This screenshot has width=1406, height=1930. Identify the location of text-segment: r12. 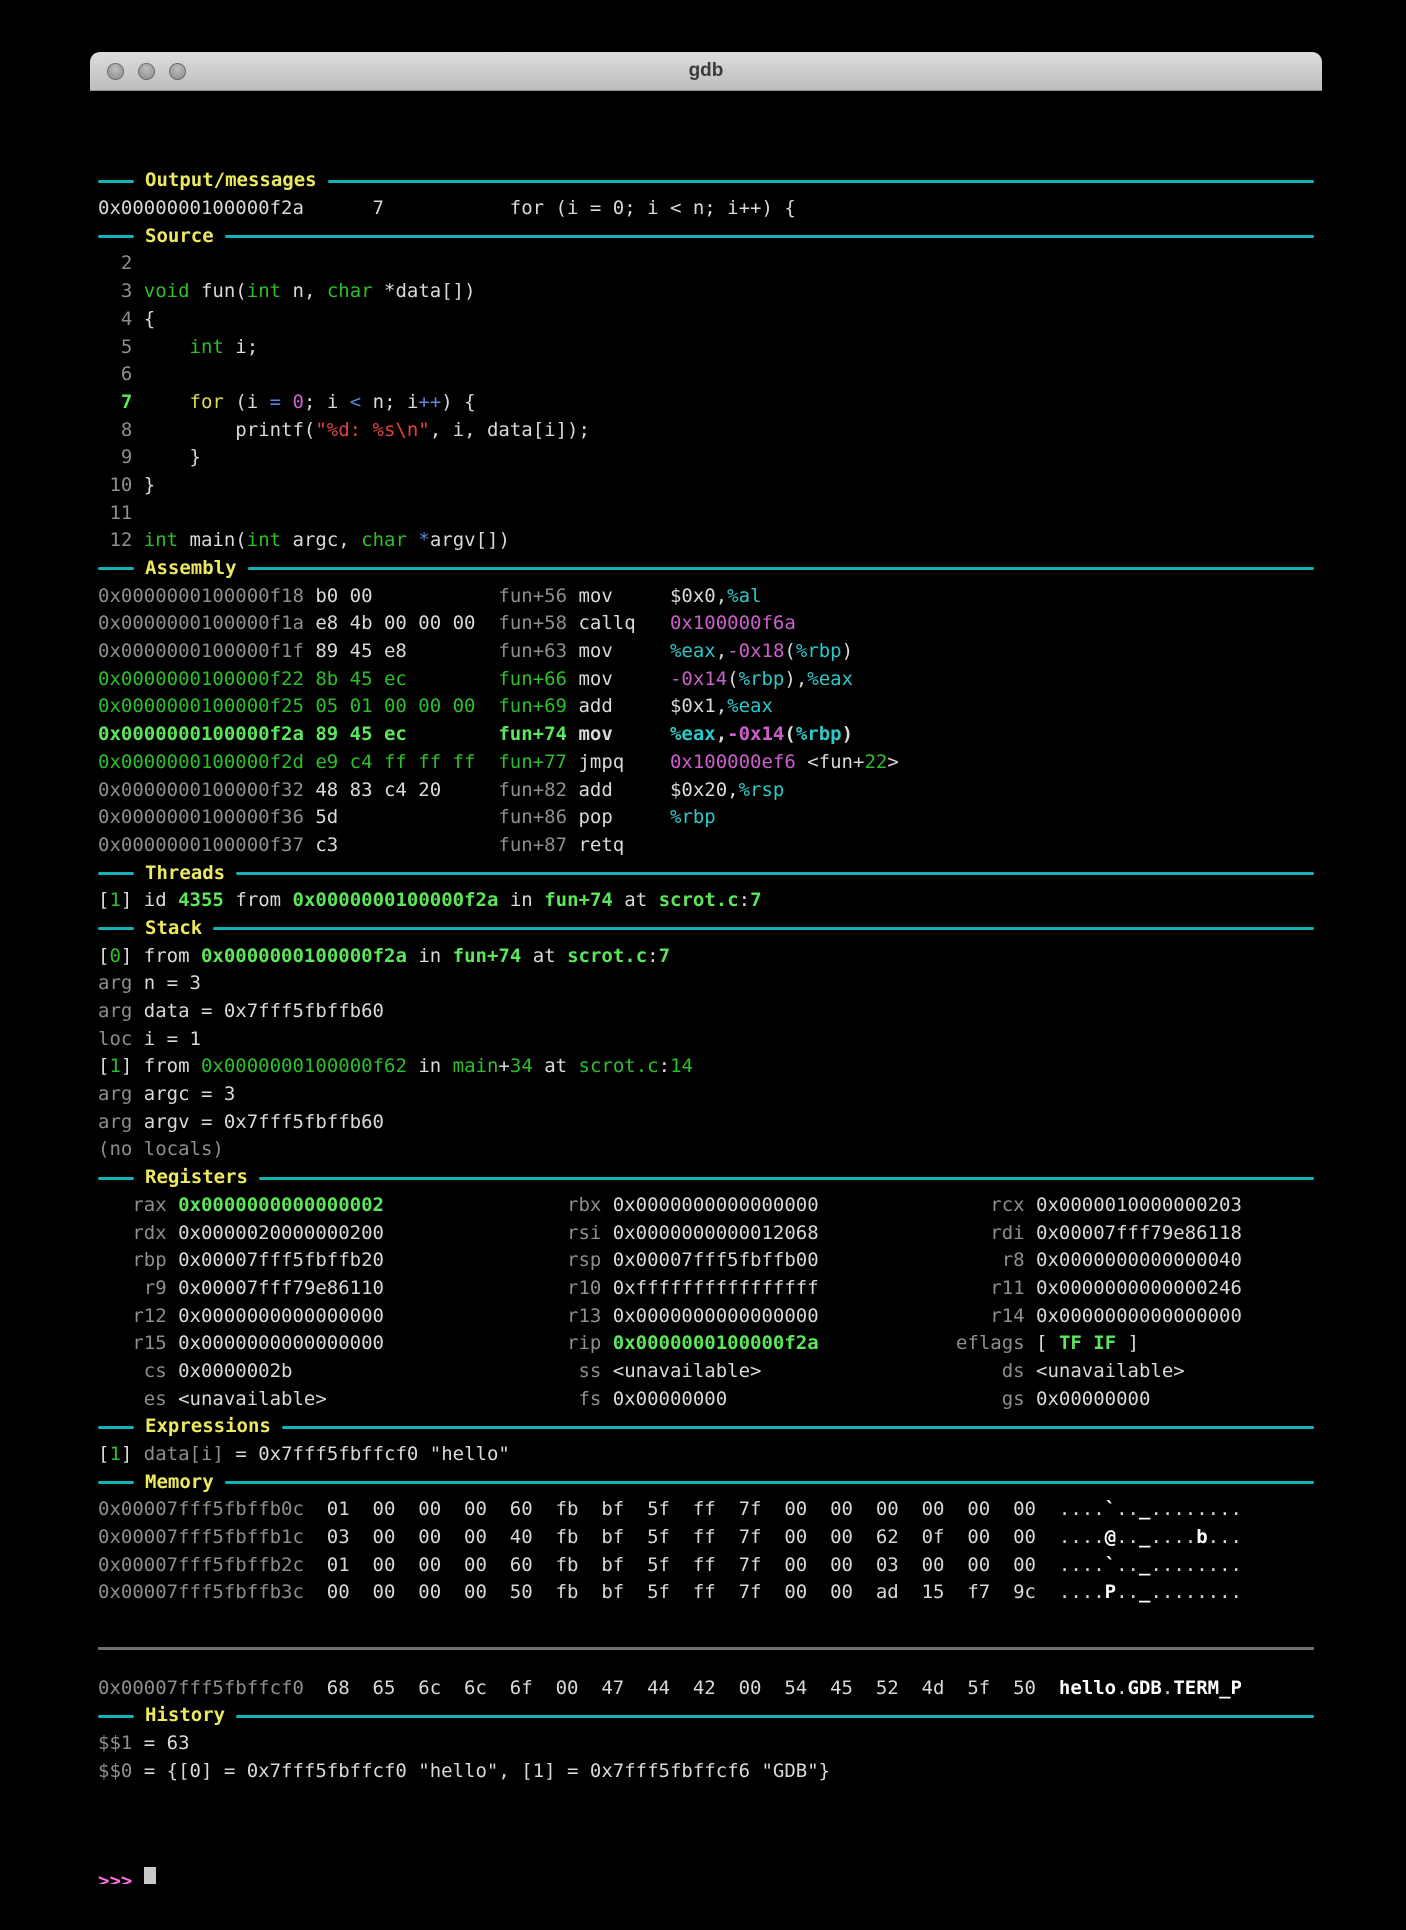
(138, 1315).